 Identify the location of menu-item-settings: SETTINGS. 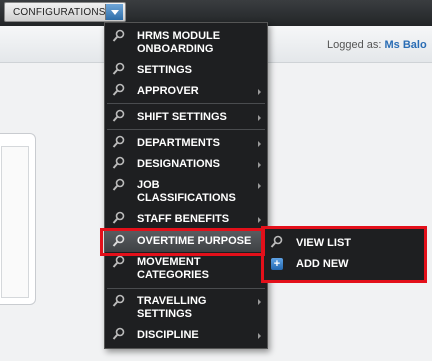
(186, 70).